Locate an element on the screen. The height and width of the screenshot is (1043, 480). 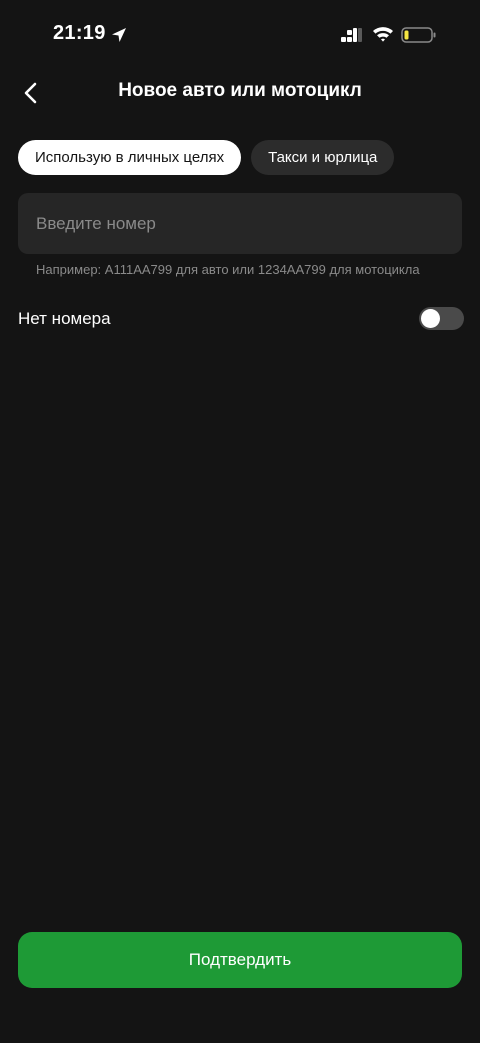
plate-number-input is located at coordinates (240, 223).